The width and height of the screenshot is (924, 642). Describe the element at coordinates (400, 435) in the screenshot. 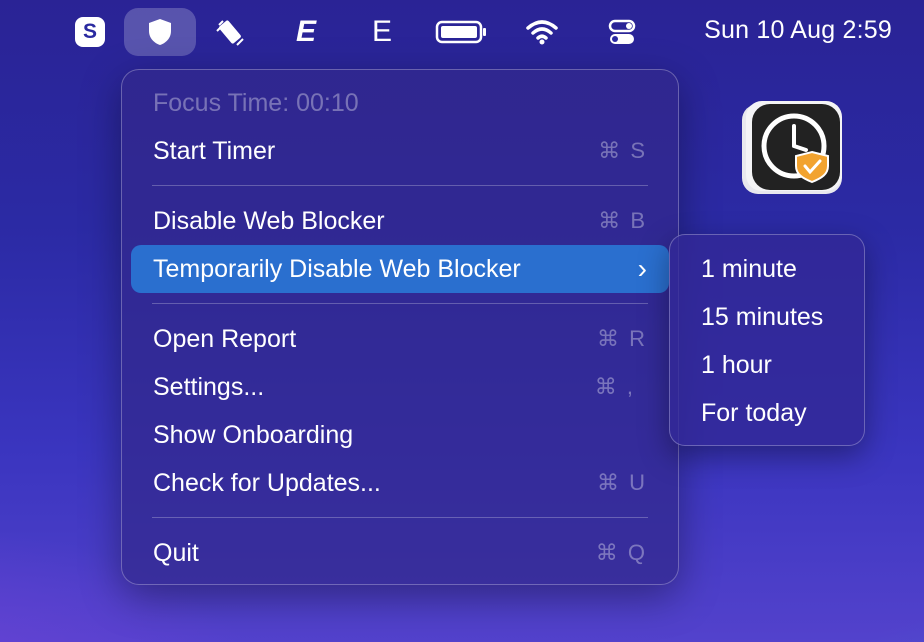

I see `show-onboarding-item: Show Onboarding` at that location.